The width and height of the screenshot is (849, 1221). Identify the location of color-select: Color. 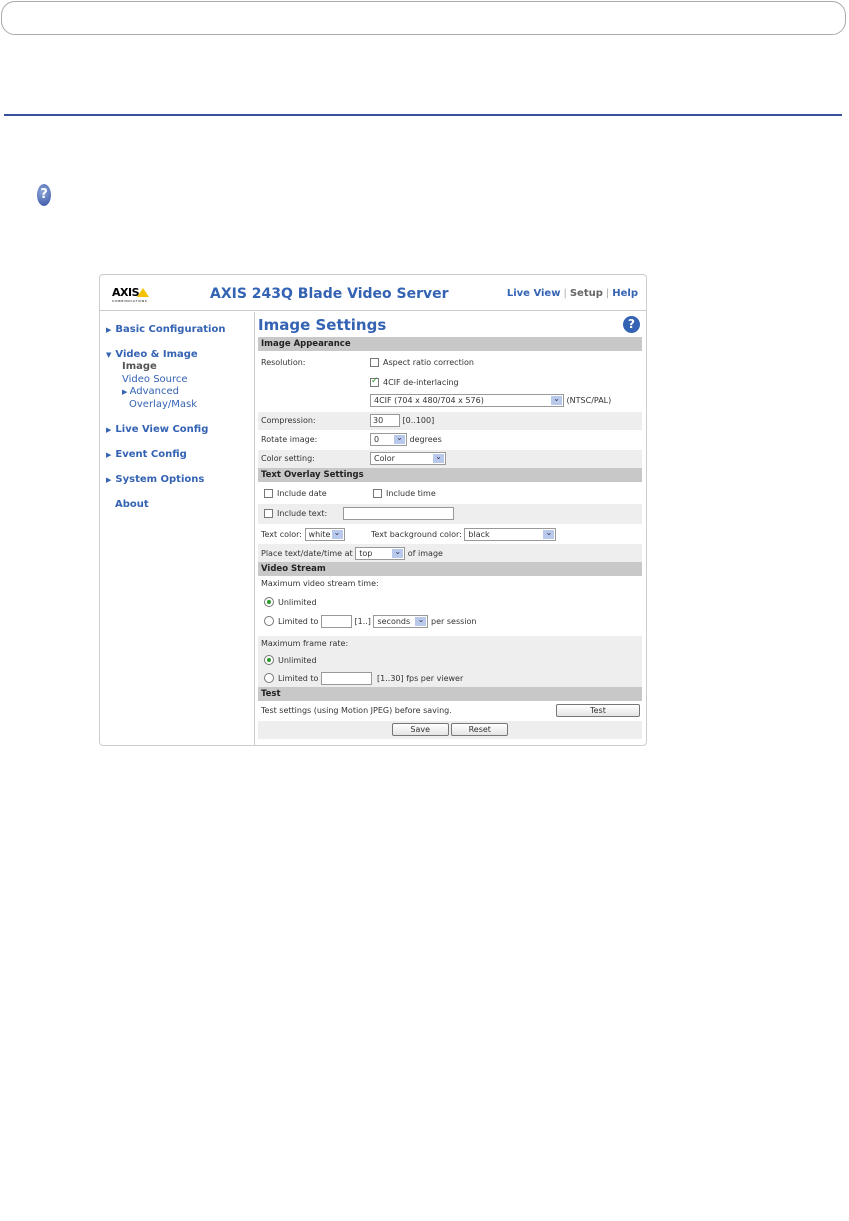
(408, 458).